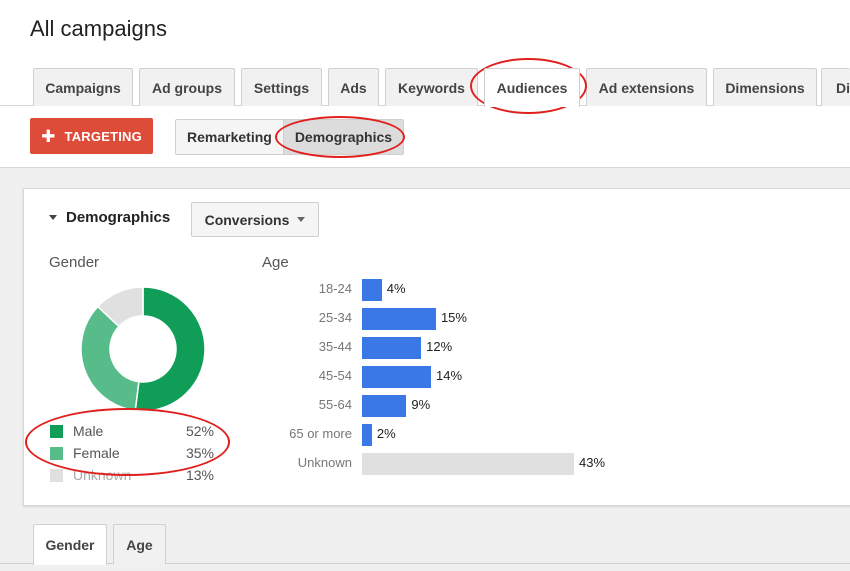 Image resolution: width=850 pixels, height=571 pixels. What do you see at coordinates (83, 87) in the screenshot?
I see `tab-campaigns: Campaigns` at bounding box center [83, 87].